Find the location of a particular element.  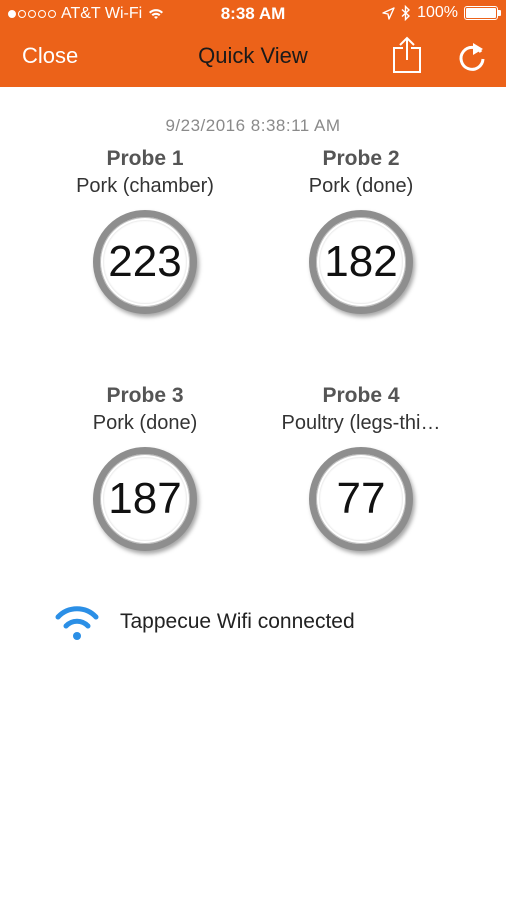

battery-percent: 100% is located at coordinates (437, 12).